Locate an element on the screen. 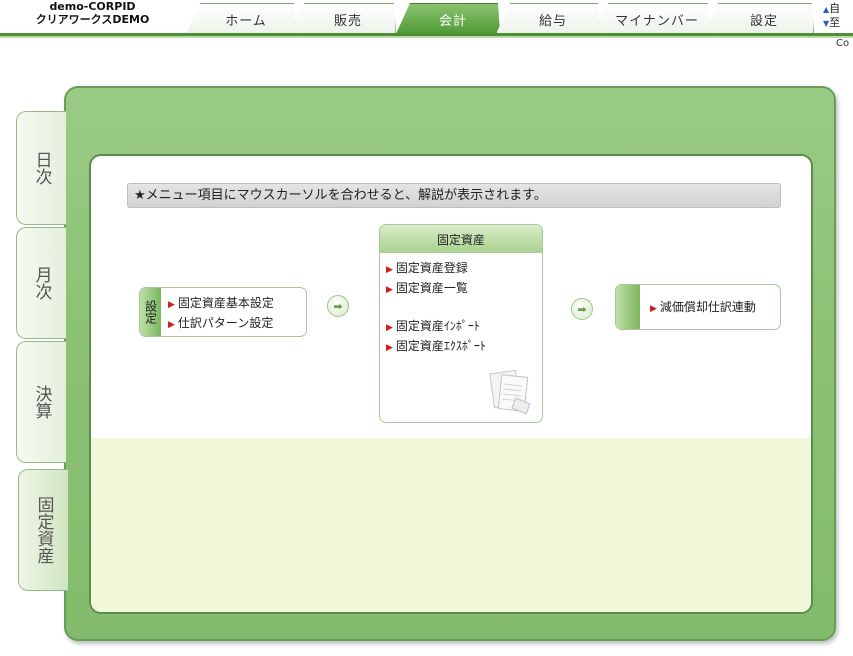 This screenshot has height=656, width=853. right-link-to: ▼至 is located at coordinates (831, 23).